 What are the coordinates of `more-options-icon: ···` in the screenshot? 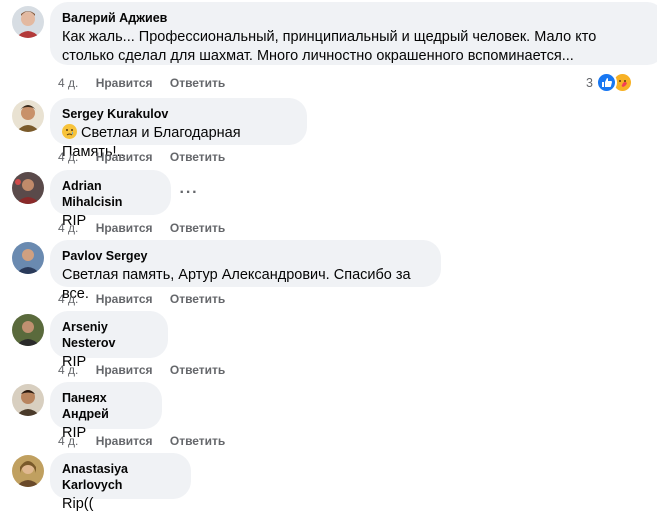 It's located at (189, 196).